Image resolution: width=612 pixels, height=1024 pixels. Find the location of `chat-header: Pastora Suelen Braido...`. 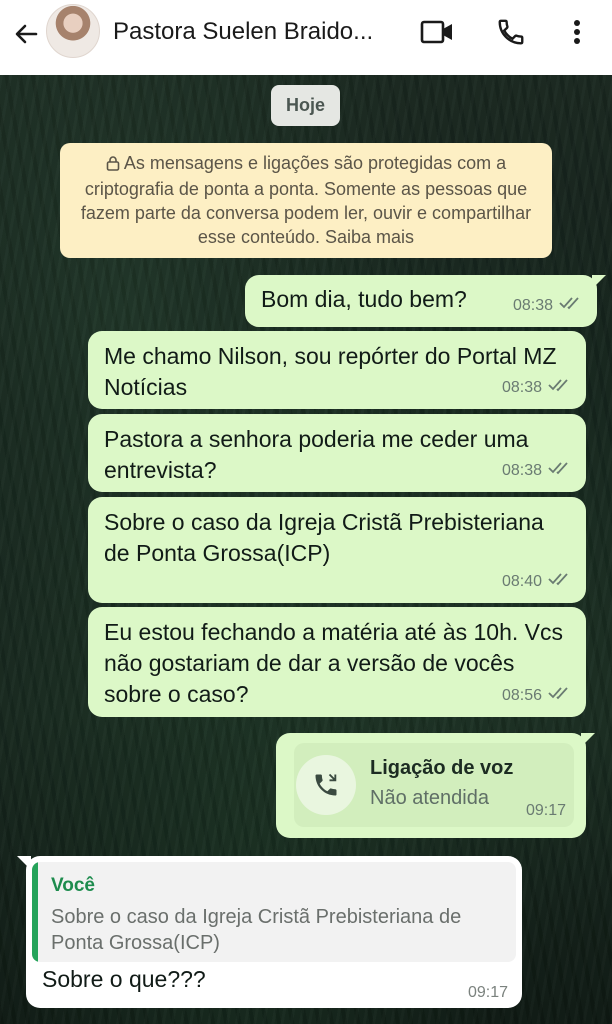

chat-header: Pastora Suelen Braido... is located at coordinates (306, 37).